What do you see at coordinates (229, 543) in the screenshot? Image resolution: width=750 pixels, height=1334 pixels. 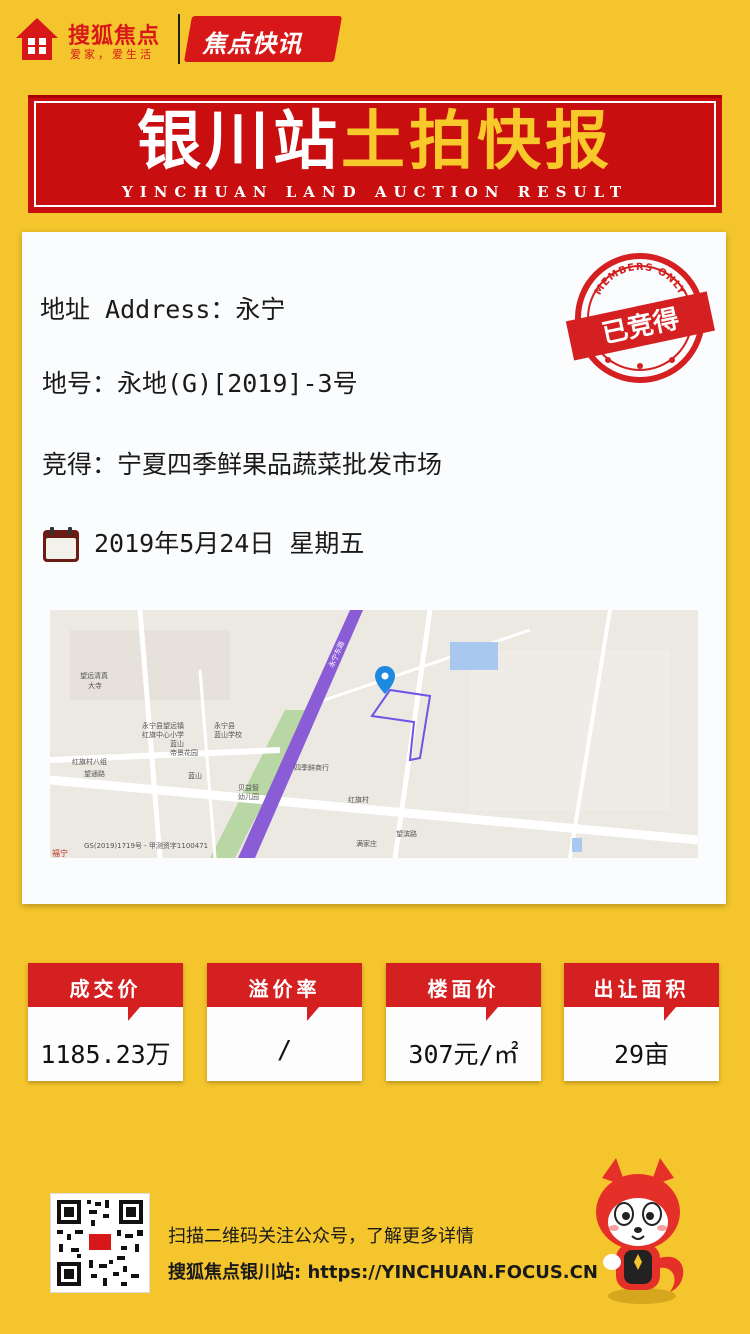 I see `auction-date: 2019年5月24日 星期五` at bounding box center [229, 543].